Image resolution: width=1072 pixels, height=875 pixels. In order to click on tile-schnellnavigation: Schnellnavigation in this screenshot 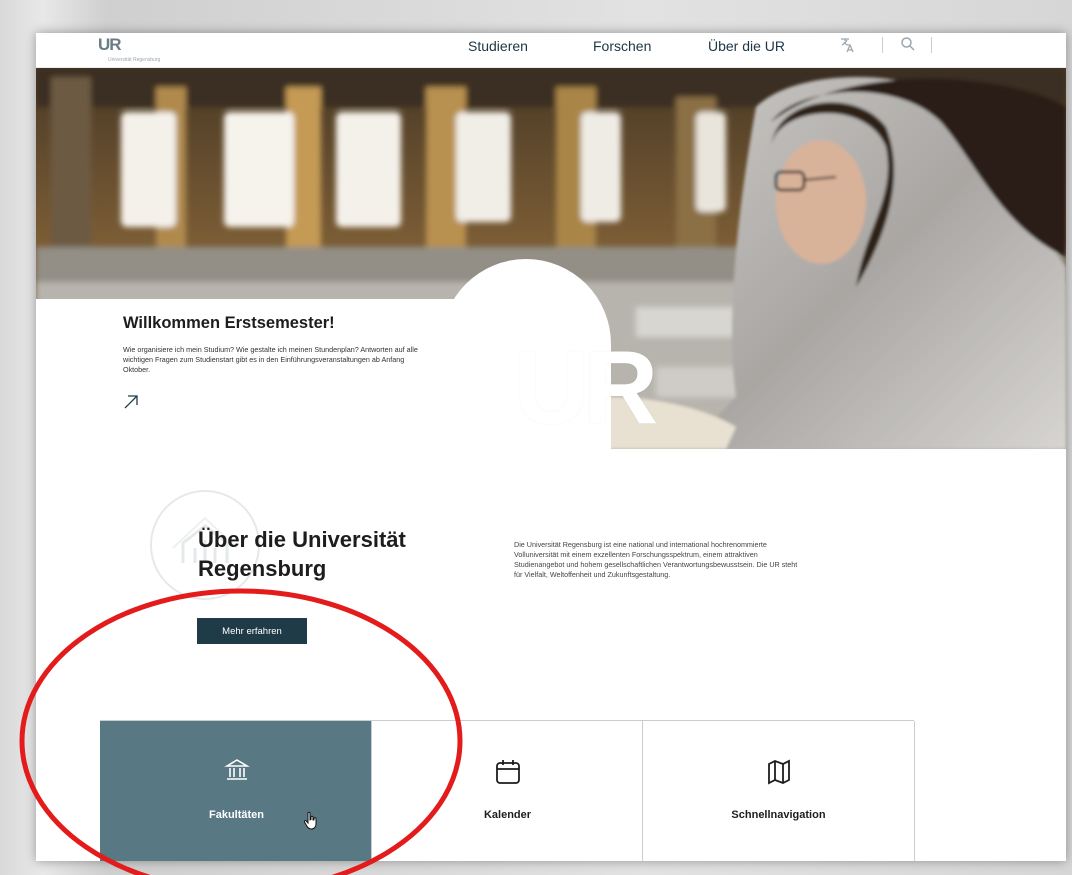, I will do `click(778, 791)`.